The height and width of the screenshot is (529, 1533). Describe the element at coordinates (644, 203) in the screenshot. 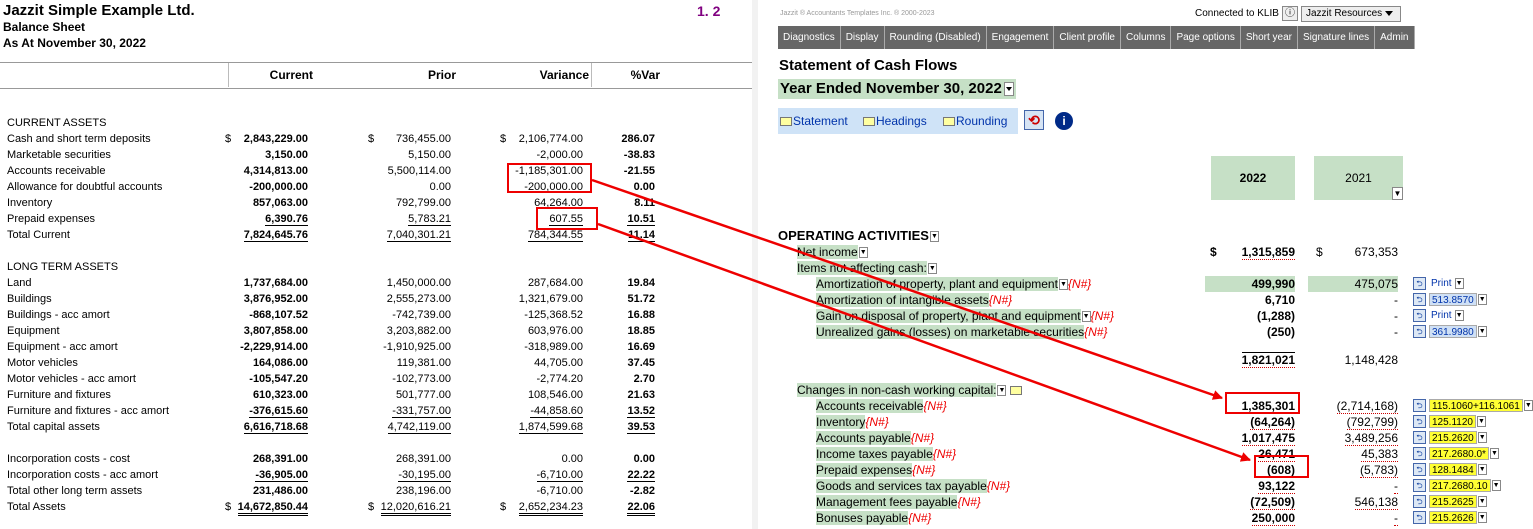

I see `cell-pct-var: 8.11` at that location.